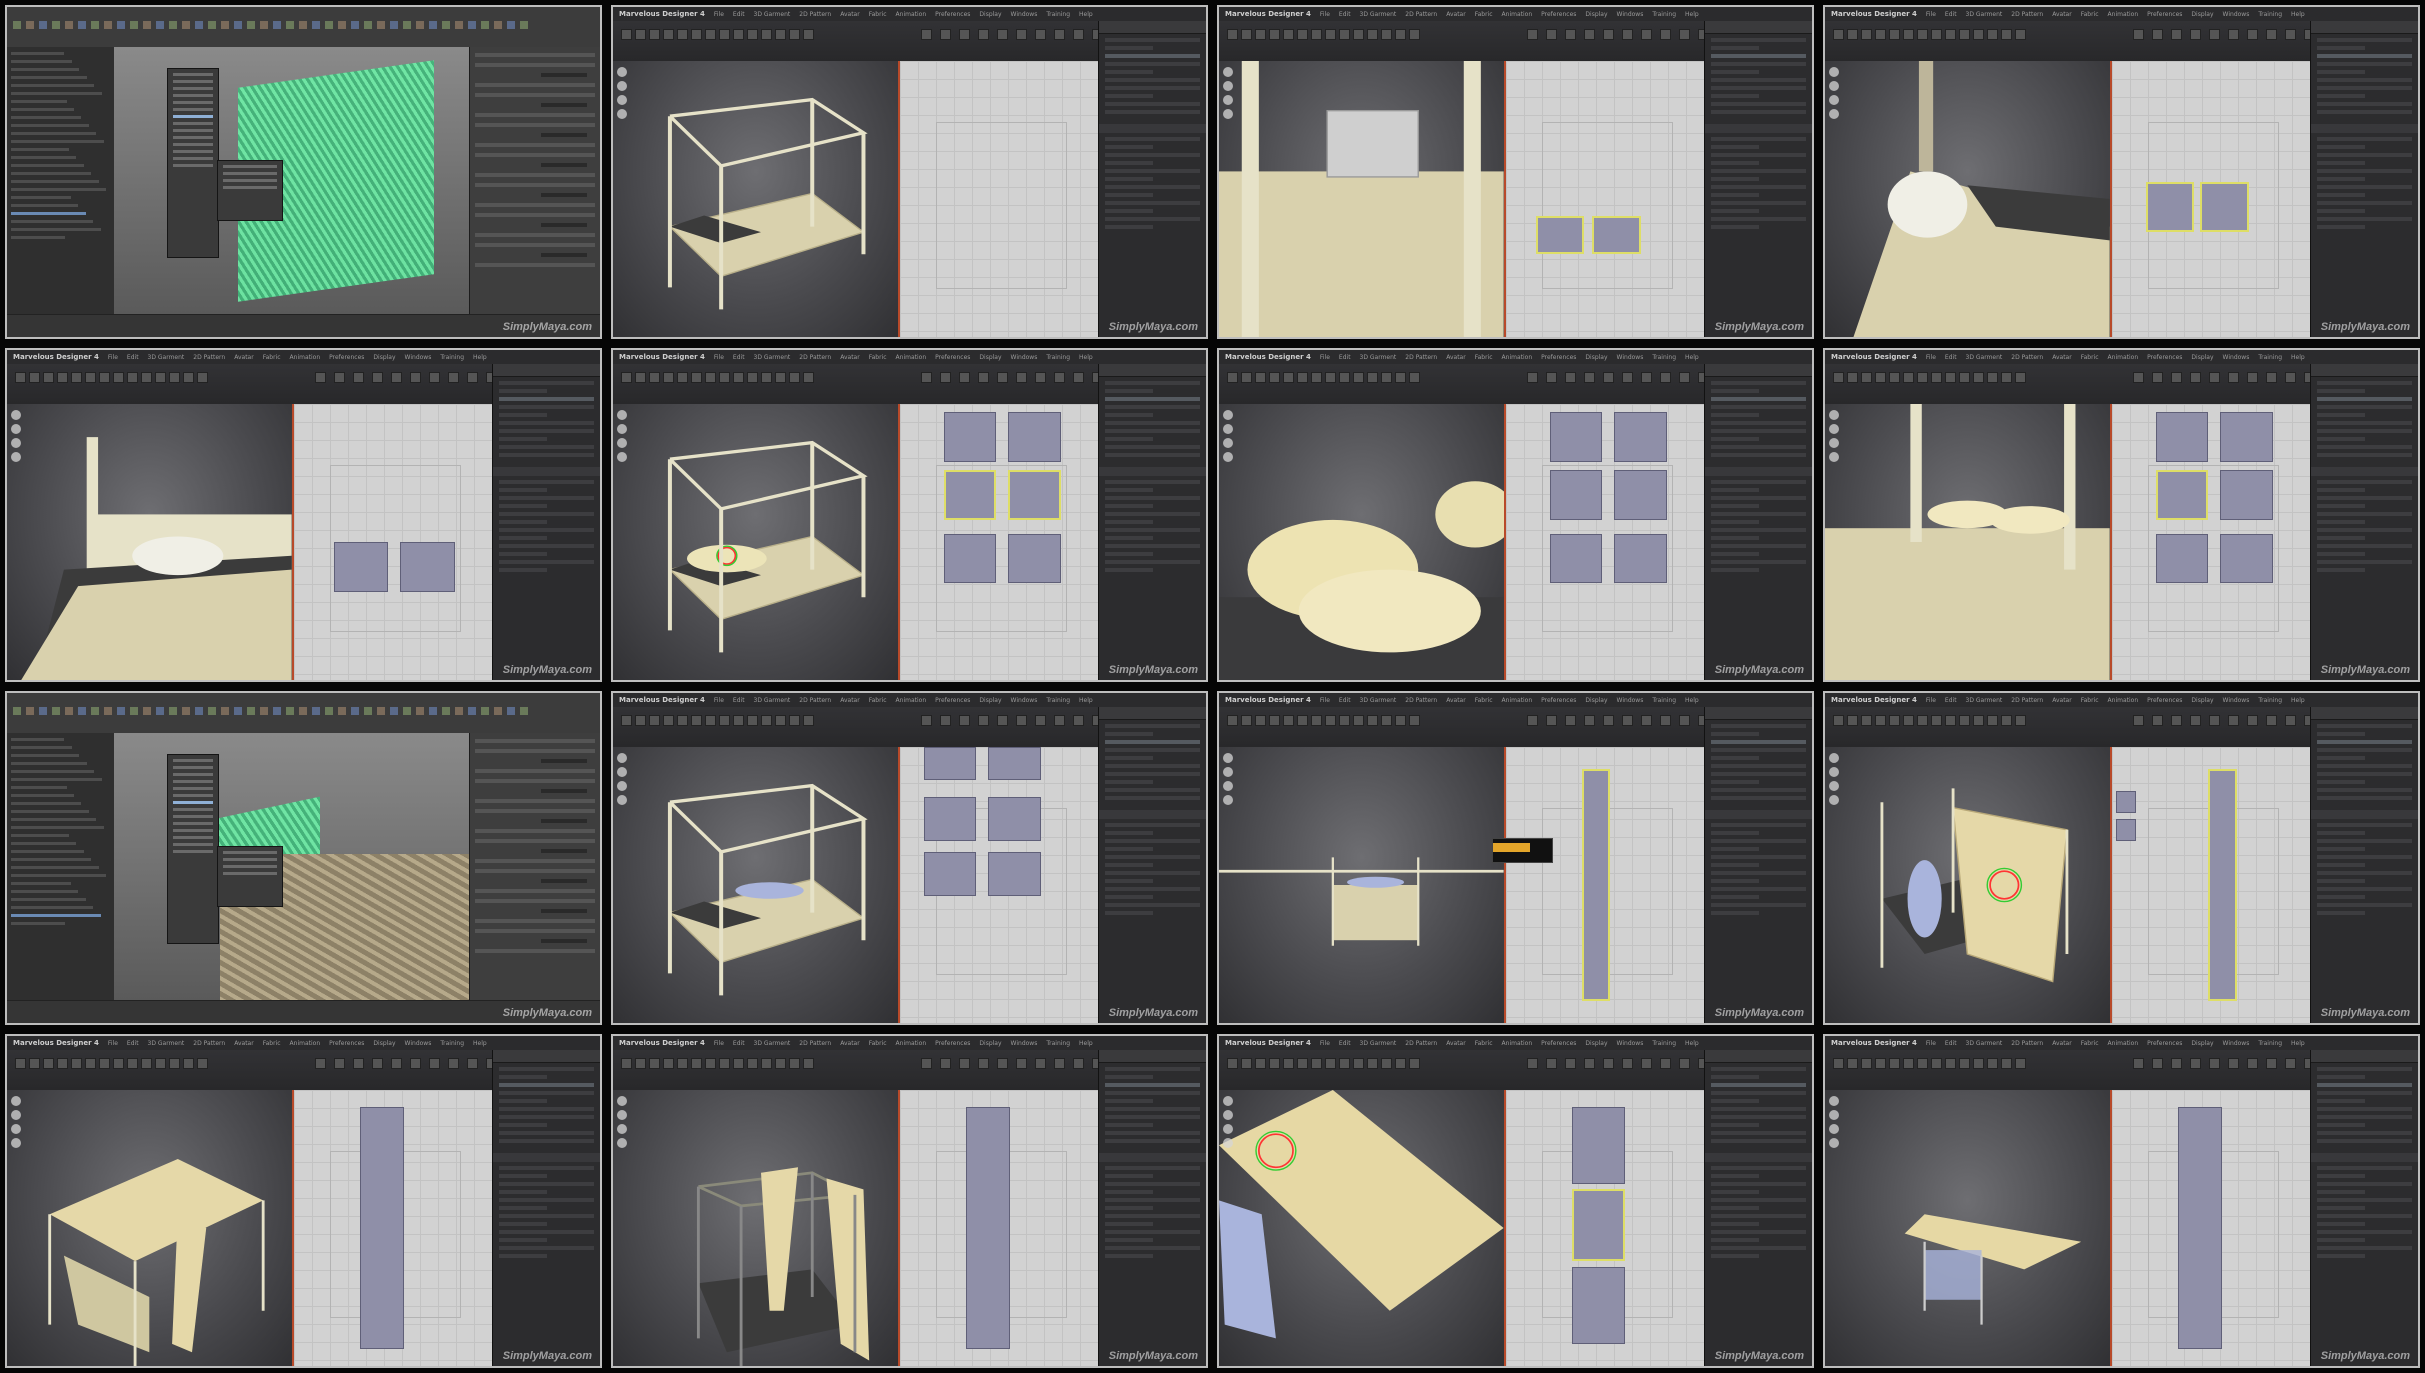 The image size is (2425, 1373). I want to click on menu-item: Fabric, so click(878, 700).